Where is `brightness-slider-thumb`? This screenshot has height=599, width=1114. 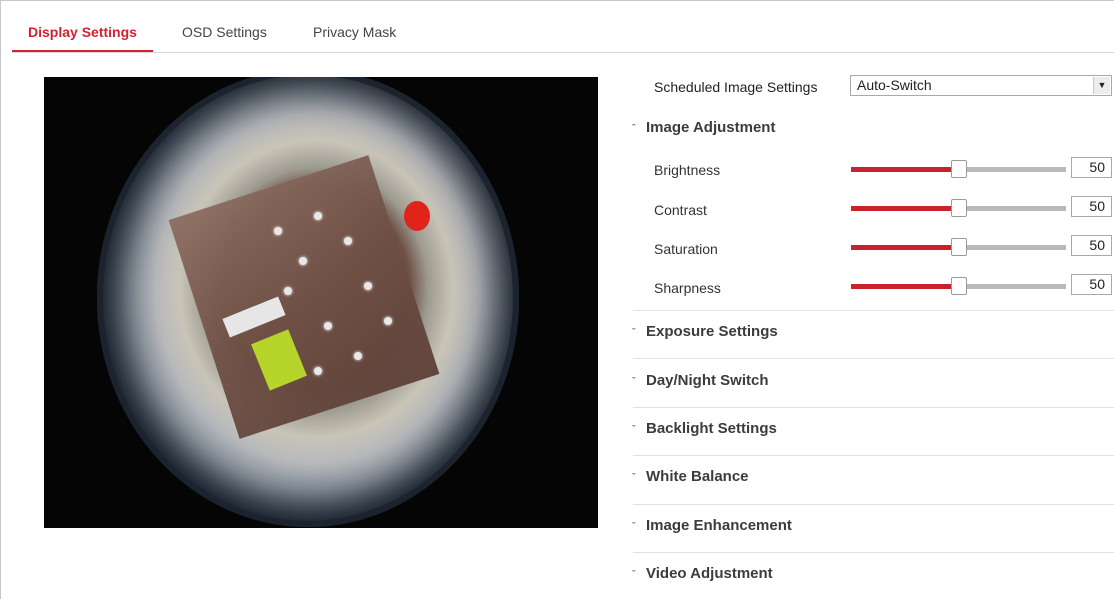
brightness-slider-thumb is located at coordinates (958, 169).